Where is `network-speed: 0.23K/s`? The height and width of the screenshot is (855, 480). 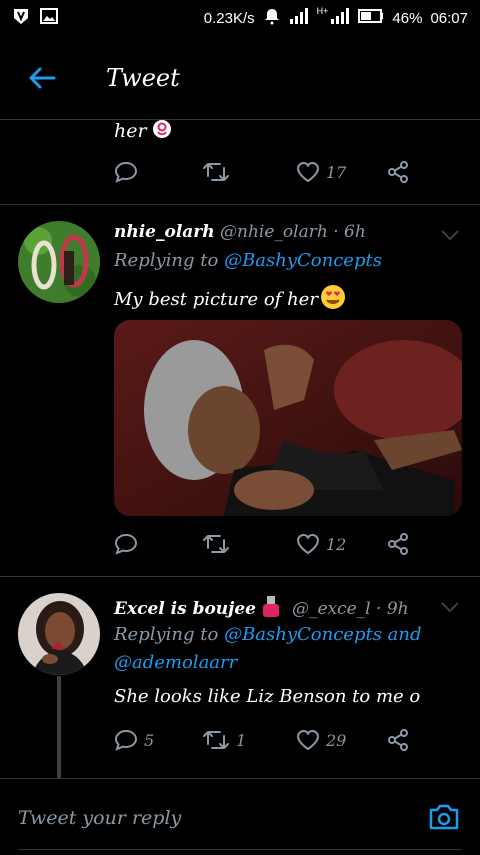 network-speed: 0.23K/s is located at coordinates (229, 18).